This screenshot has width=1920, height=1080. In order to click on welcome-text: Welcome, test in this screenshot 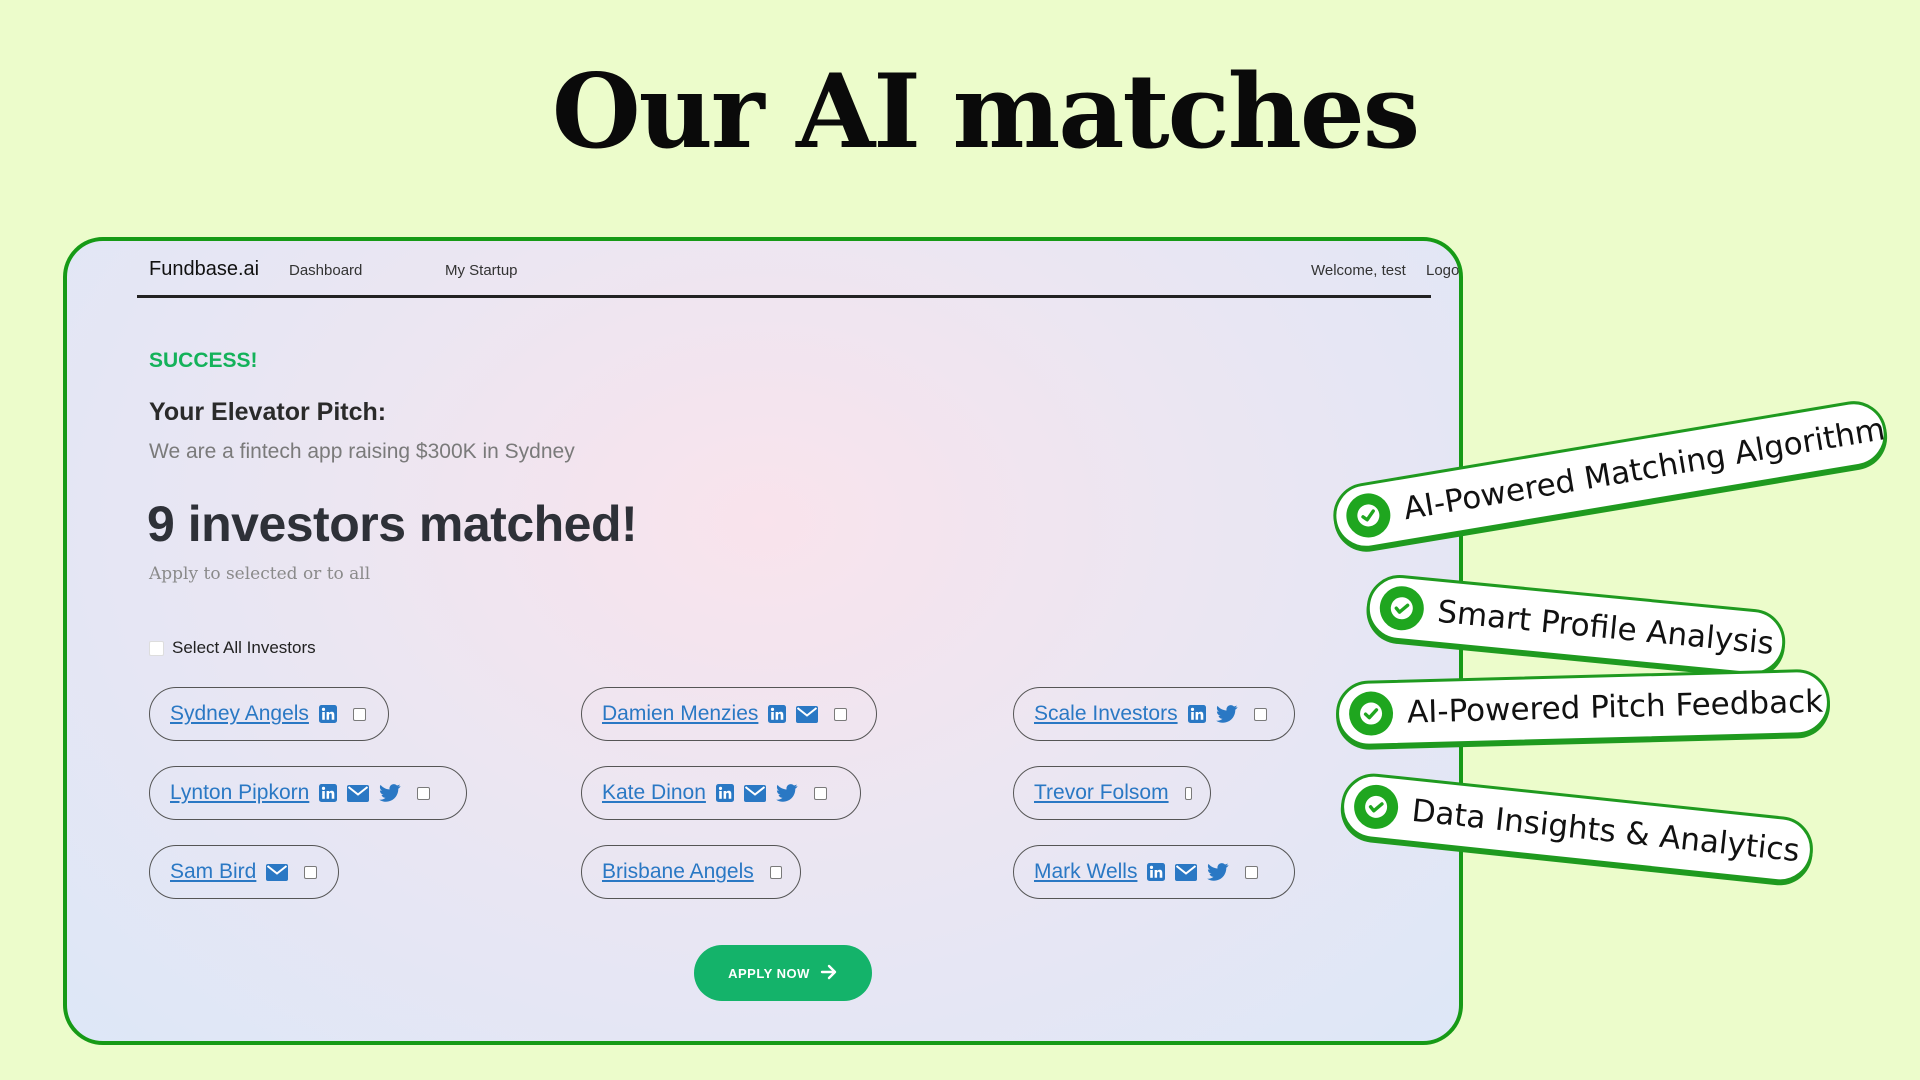, I will do `click(1358, 270)`.